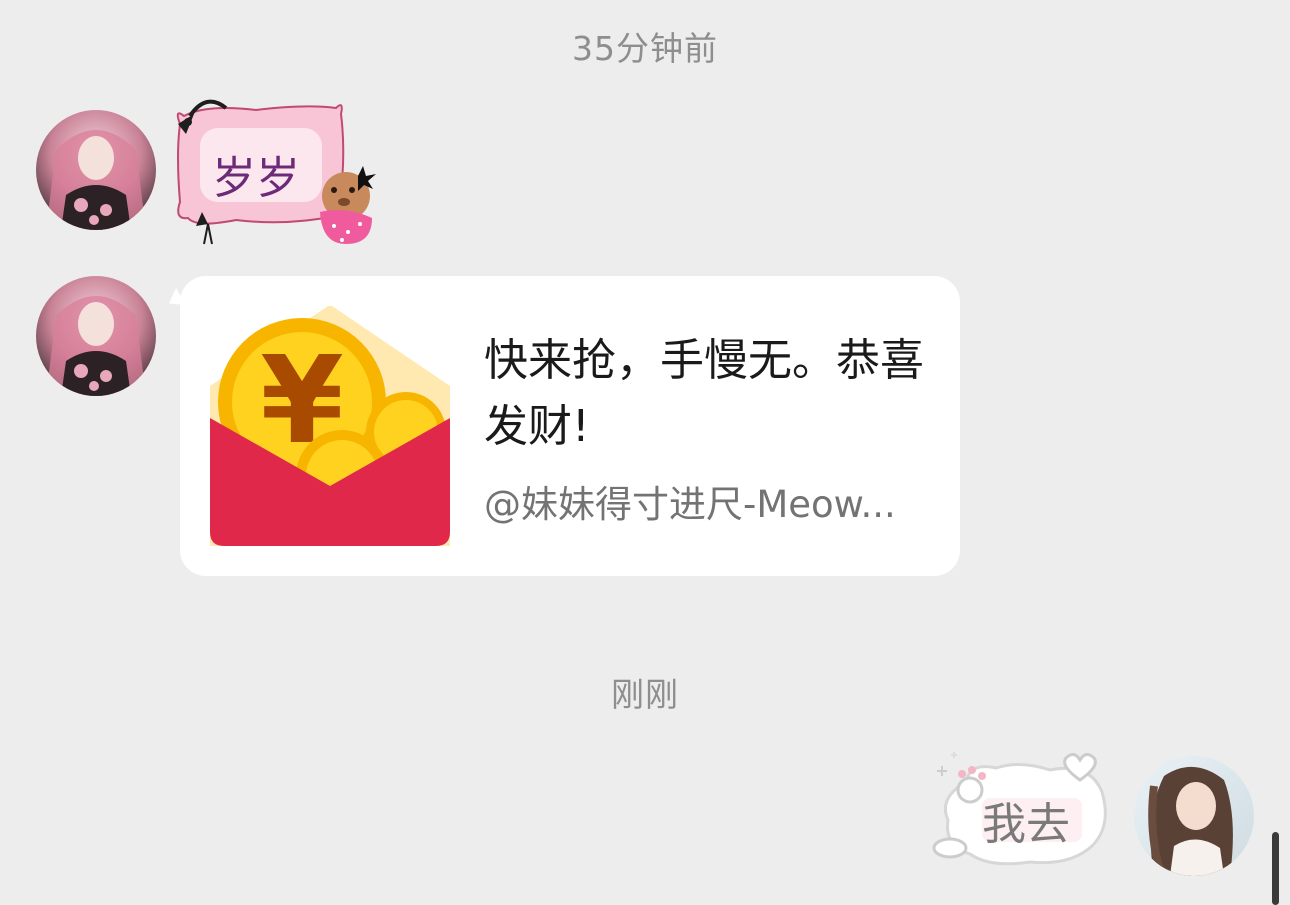  I want to click on sticker-text-woqu: 我去, so click(1026, 824).